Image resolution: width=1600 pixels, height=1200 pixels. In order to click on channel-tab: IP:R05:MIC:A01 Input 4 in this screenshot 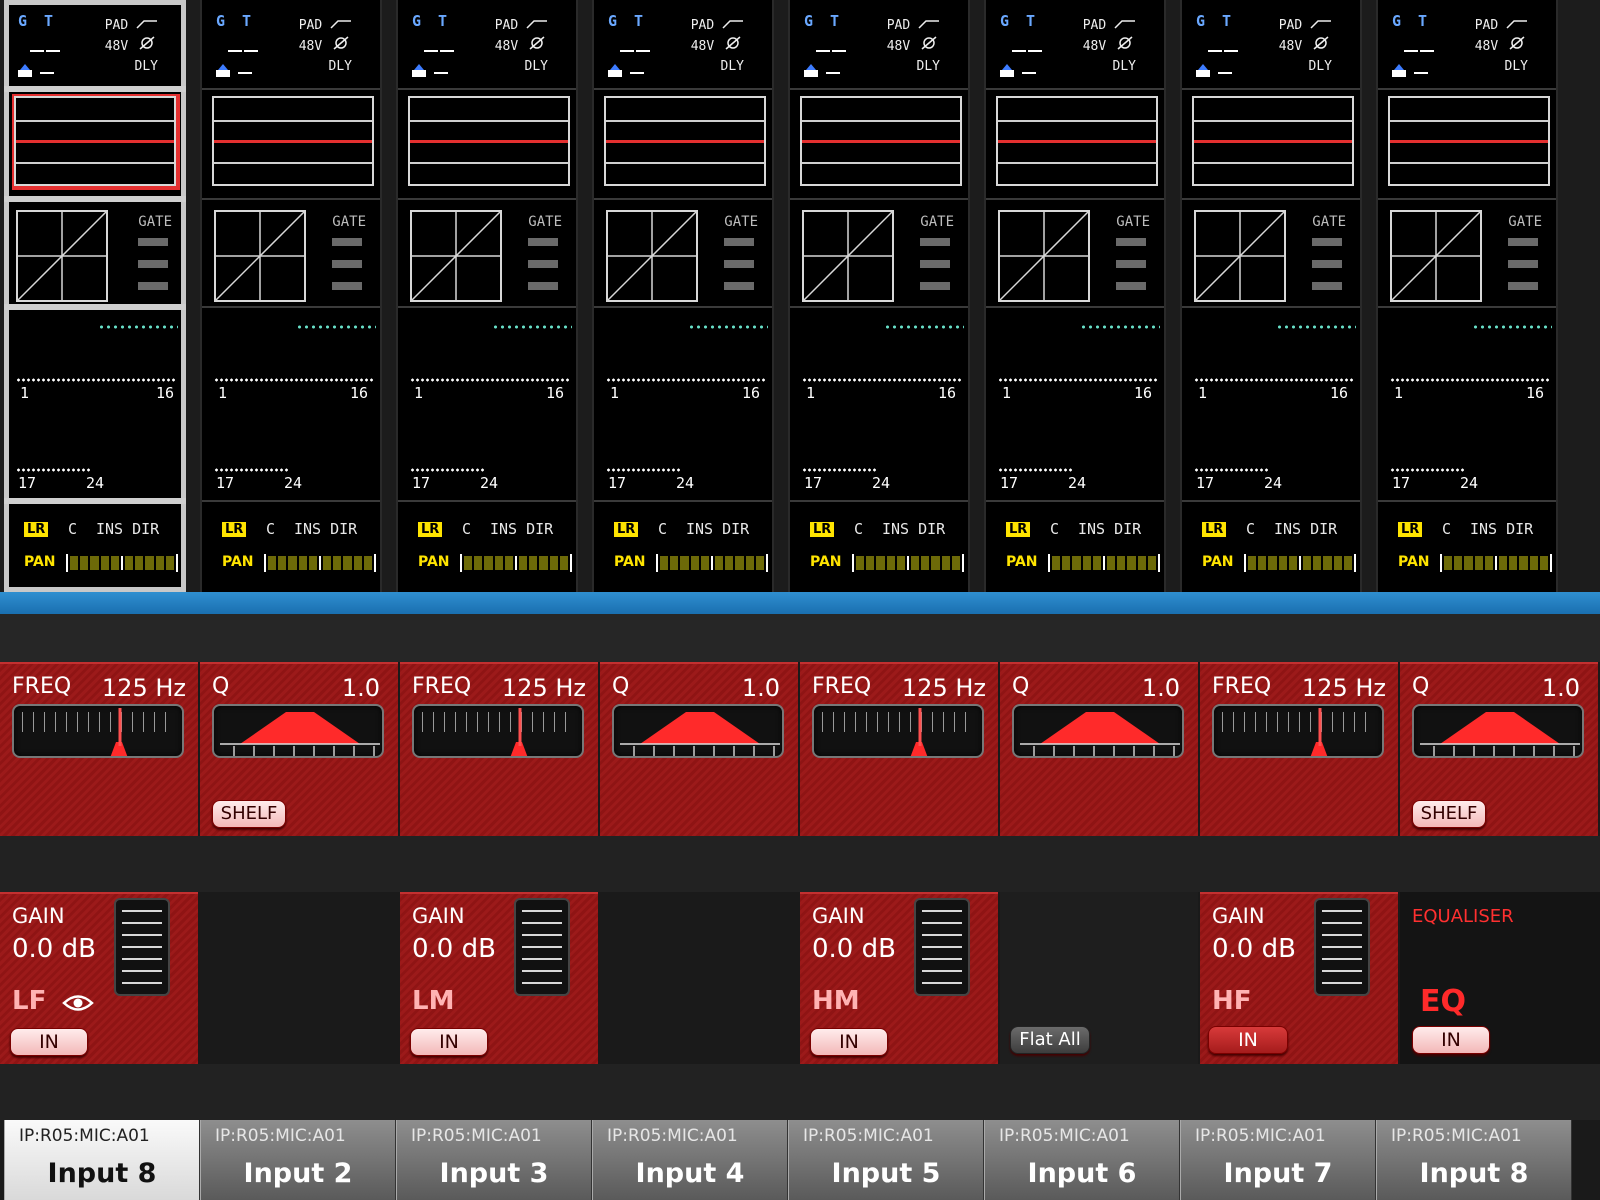, I will do `click(690, 1160)`.